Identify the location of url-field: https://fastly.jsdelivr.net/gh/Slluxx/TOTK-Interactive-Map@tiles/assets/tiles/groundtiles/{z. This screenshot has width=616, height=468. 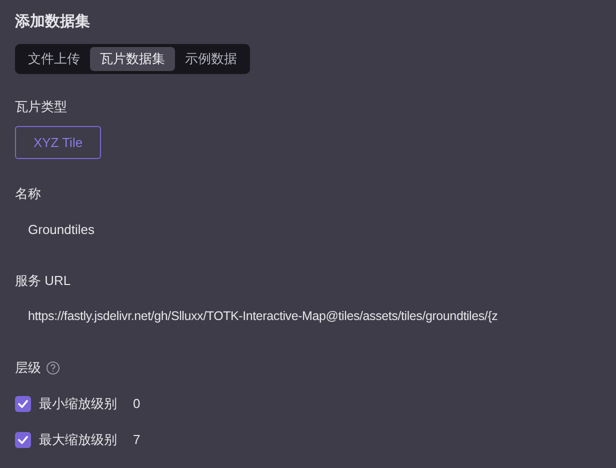
(263, 316).